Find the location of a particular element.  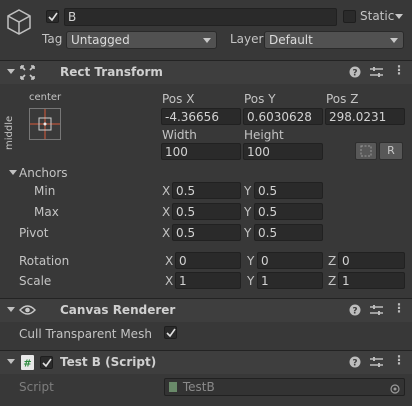

anchor-min-y-value: 0.5 is located at coordinates (268, 191).